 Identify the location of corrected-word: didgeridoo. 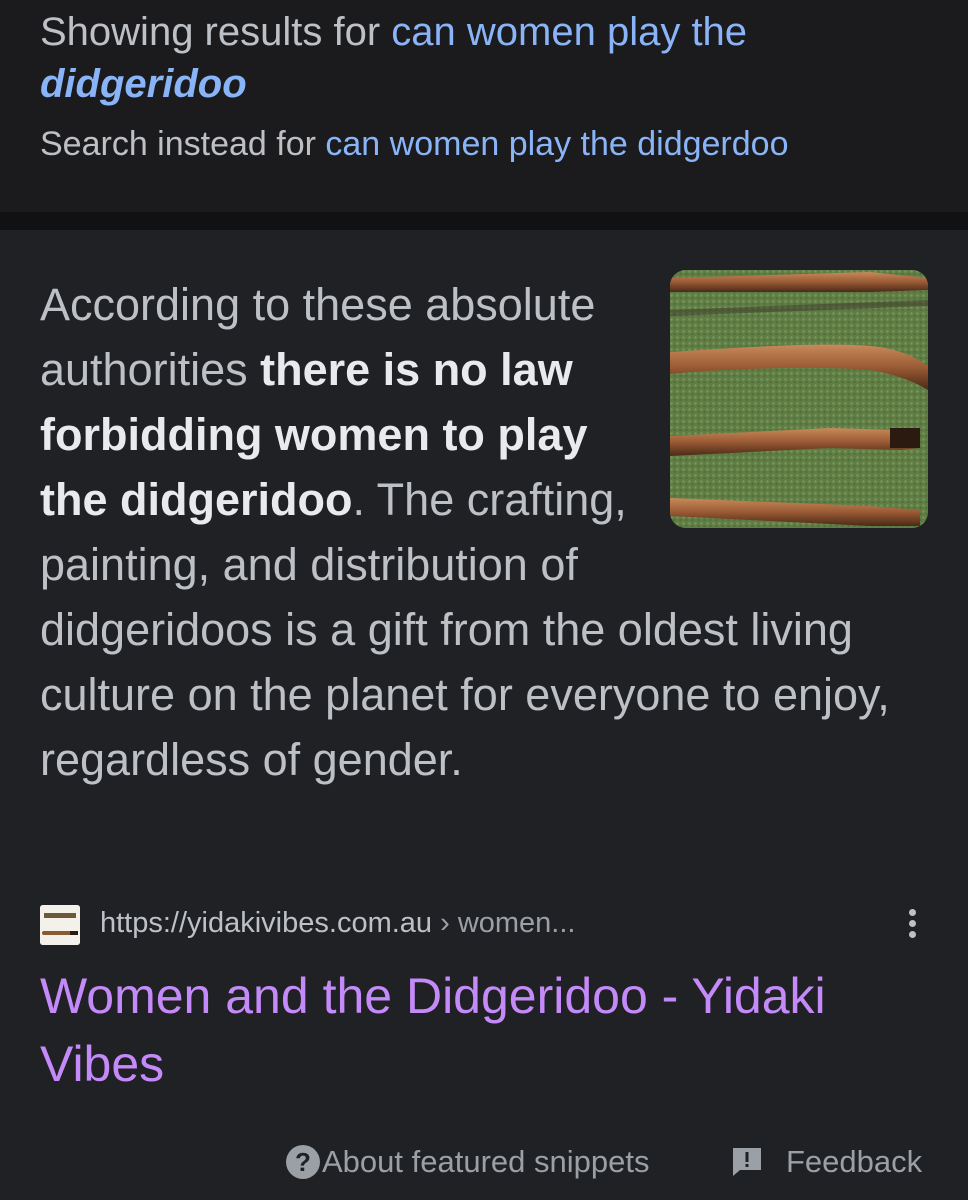
(143, 84).